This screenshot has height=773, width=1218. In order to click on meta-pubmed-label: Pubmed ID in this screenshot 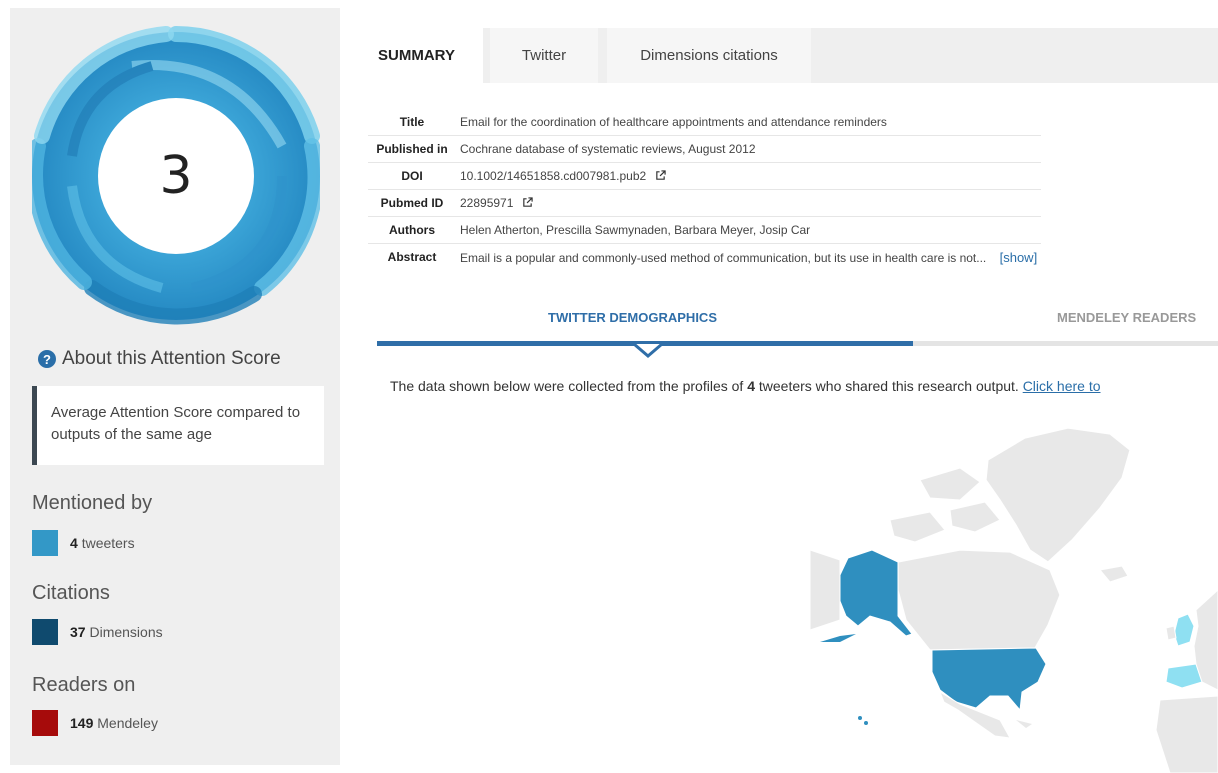, I will do `click(412, 203)`.